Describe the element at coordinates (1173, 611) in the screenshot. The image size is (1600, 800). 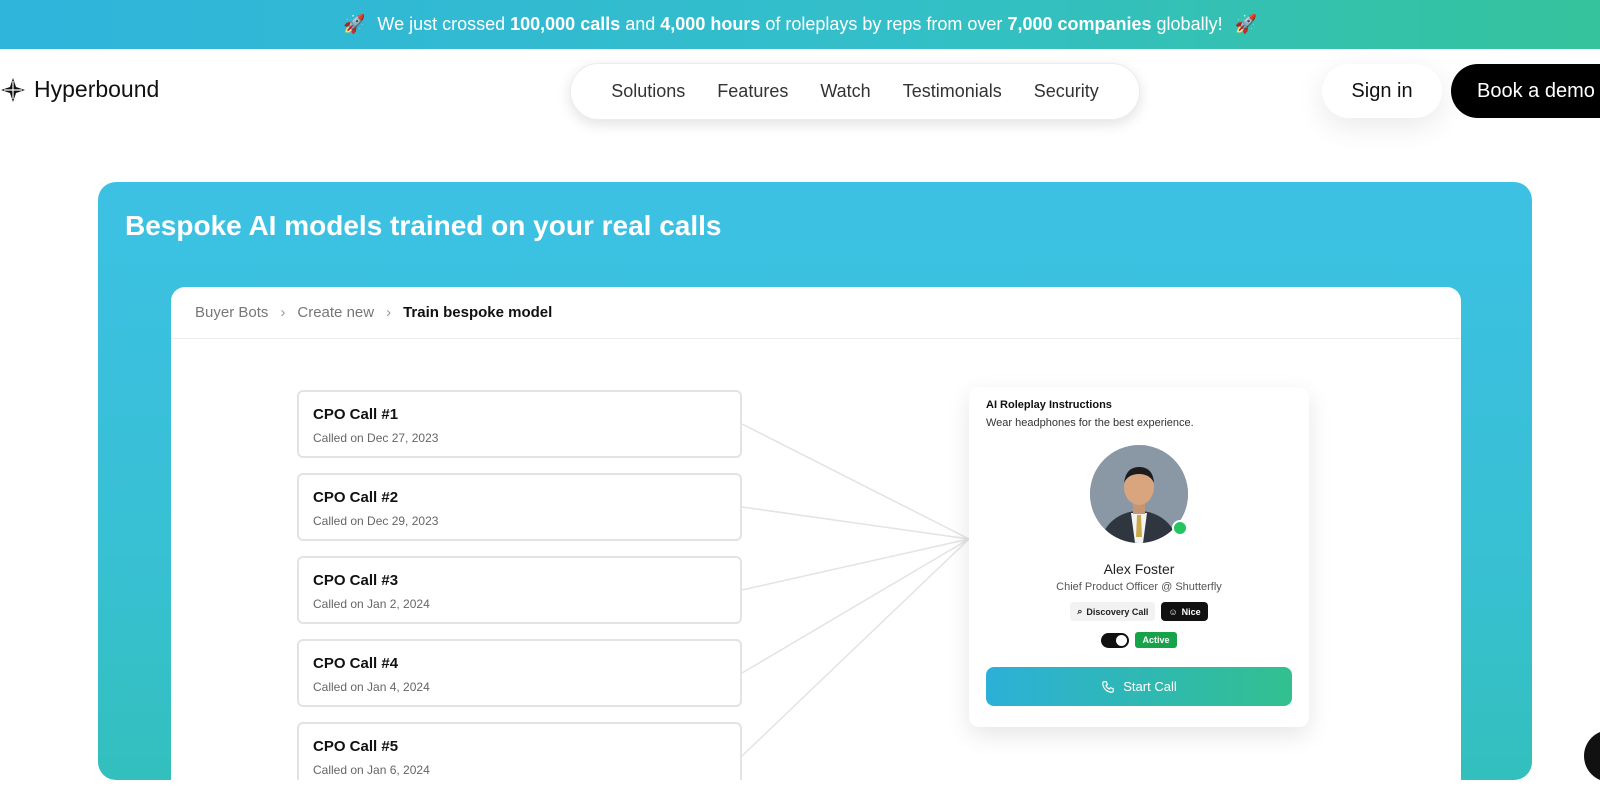
I see `smile-icon: ☺` at that location.